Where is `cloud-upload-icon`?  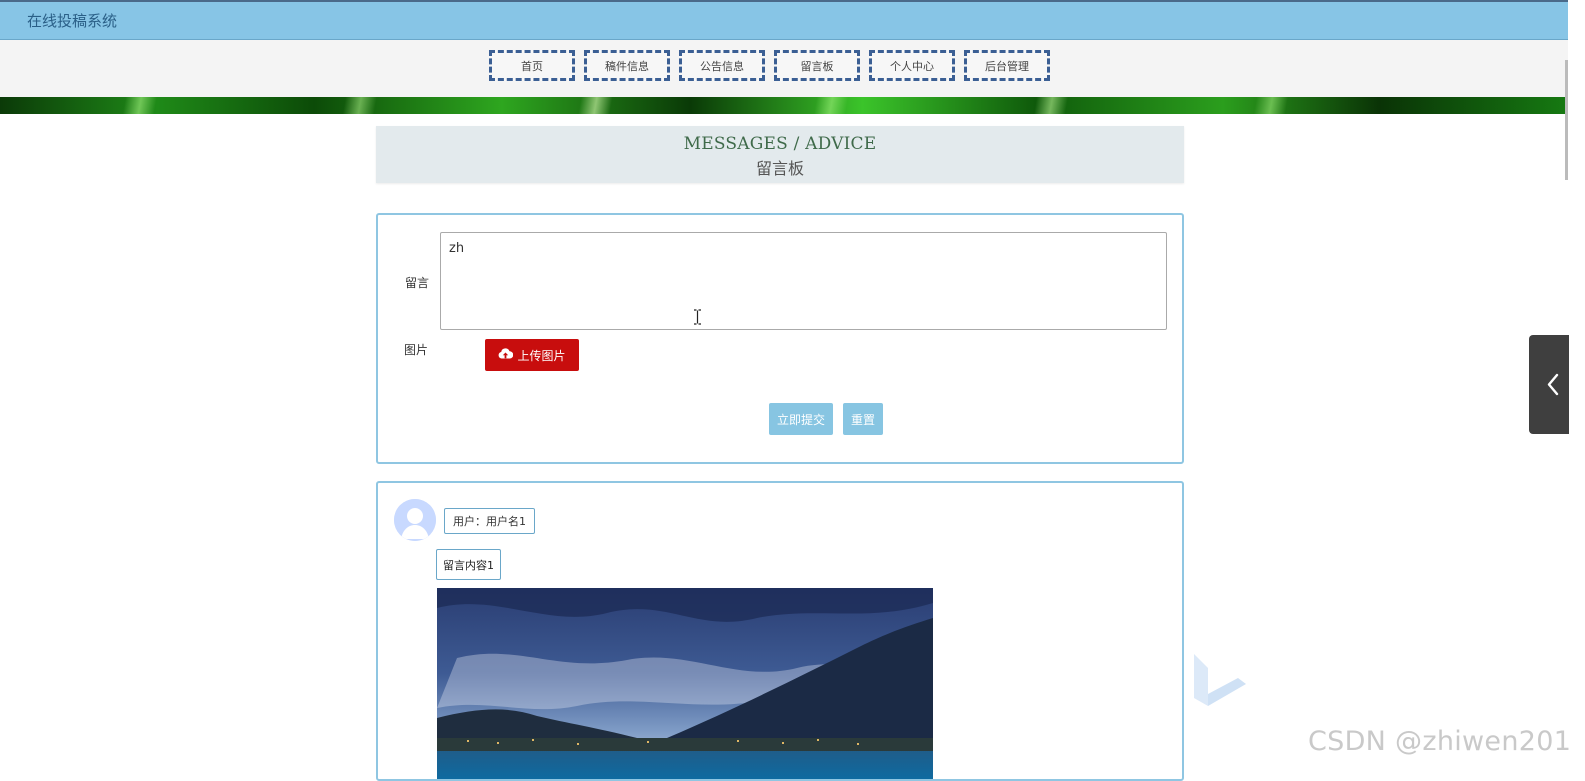
cloud-upload-icon is located at coordinates (506, 355).